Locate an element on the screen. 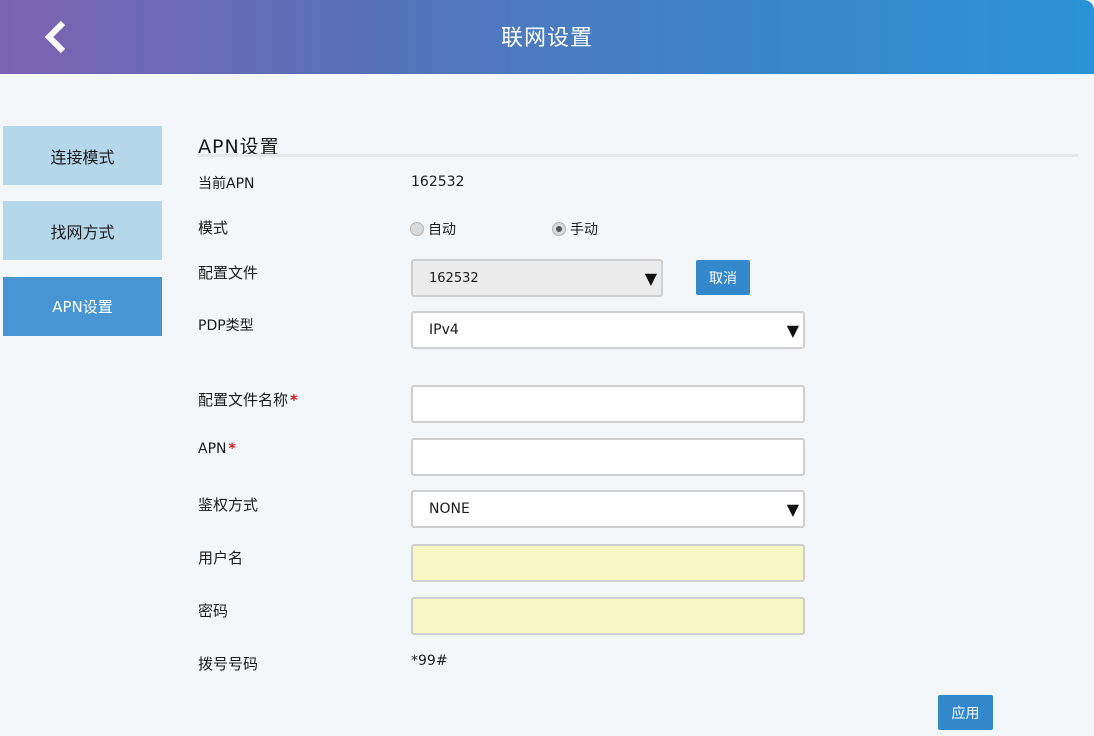 This screenshot has height=736, width=1094. dial-number-label: 拨号号码 is located at coordinates (228, 664).